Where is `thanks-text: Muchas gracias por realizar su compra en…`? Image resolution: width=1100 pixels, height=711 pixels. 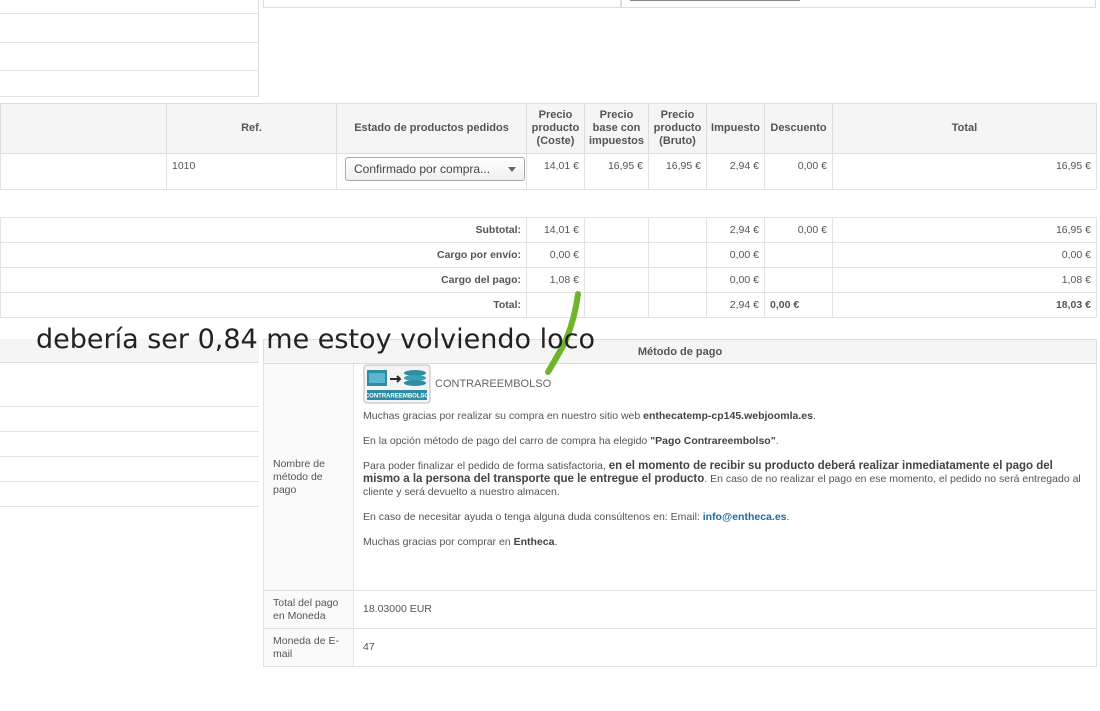
thanks-text: Muchas gracias por realizar su compra en… is located at coordinates (503, 416).